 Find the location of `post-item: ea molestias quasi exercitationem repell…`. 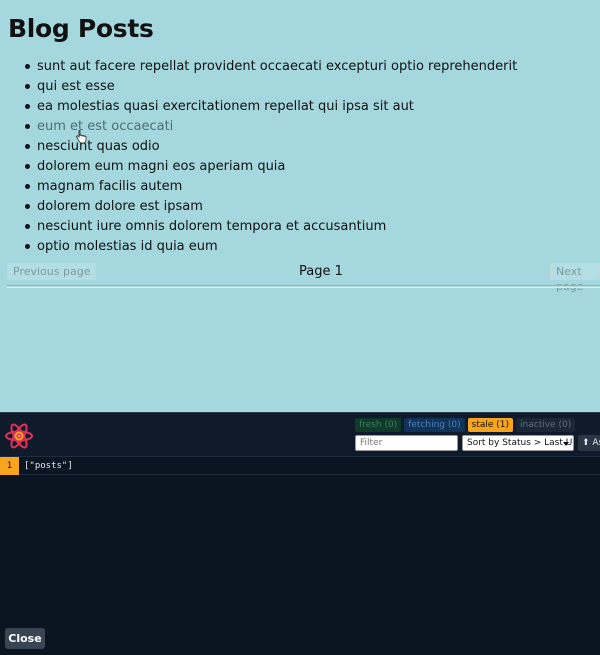

post-item: ea molestias quasi exercitationem repell… is located at coordinates (270, 107).